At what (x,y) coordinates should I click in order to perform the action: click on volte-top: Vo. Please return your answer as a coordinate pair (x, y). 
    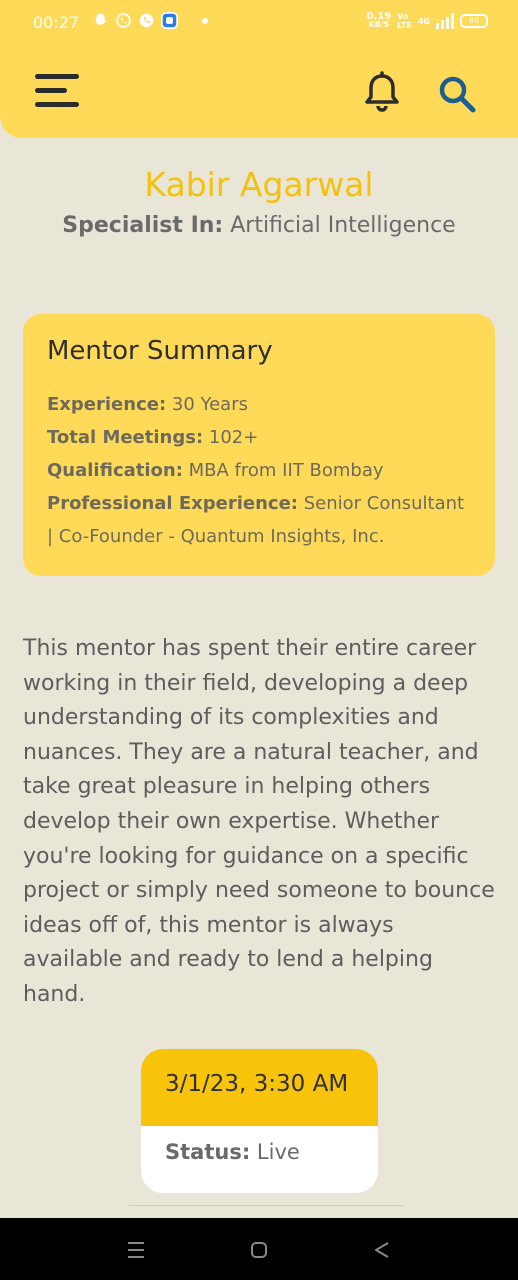
    Looking at the image, I should click on (403, 16).